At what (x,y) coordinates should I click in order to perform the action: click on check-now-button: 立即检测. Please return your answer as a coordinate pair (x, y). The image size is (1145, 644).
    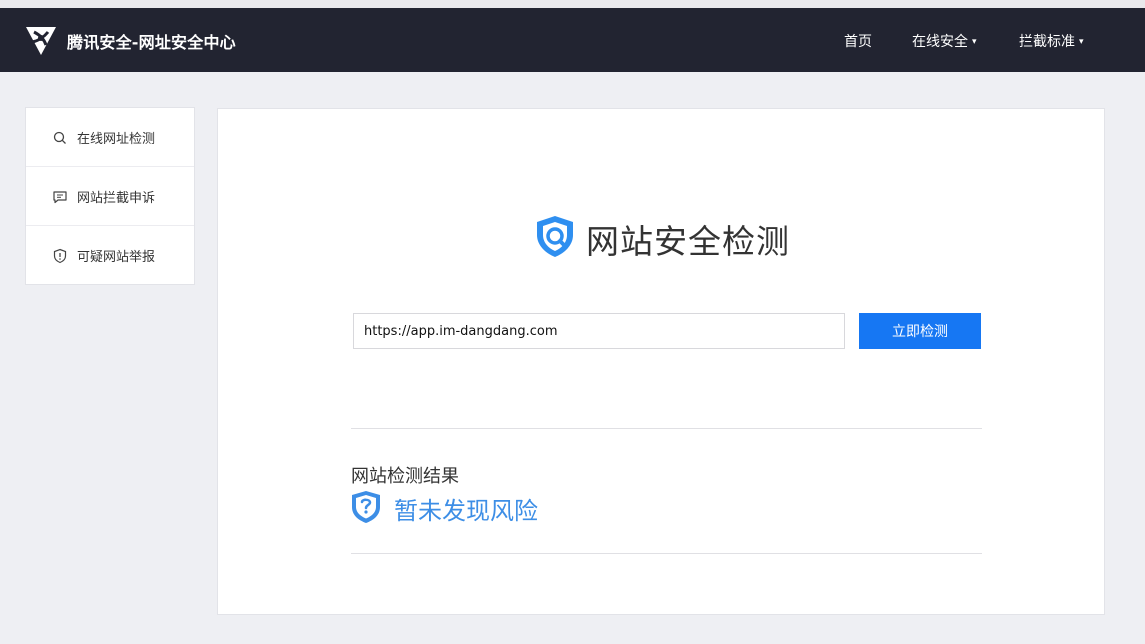
    Looking at the image, I should click on (920, 331).